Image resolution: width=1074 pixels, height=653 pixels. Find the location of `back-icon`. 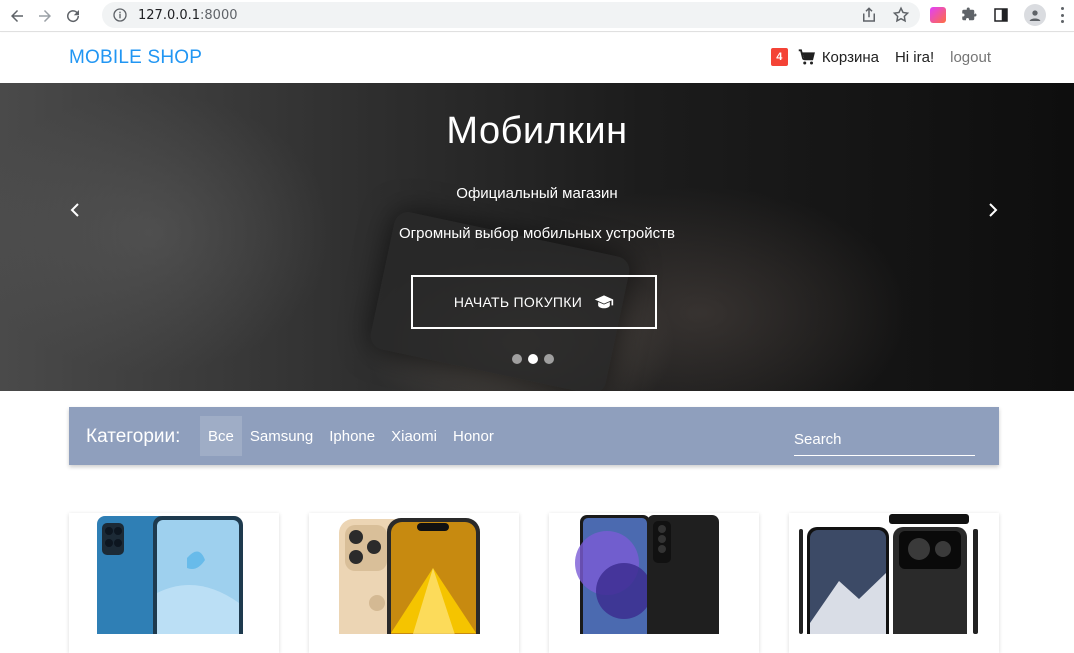

back-icon is located at coordinates (17, 16).